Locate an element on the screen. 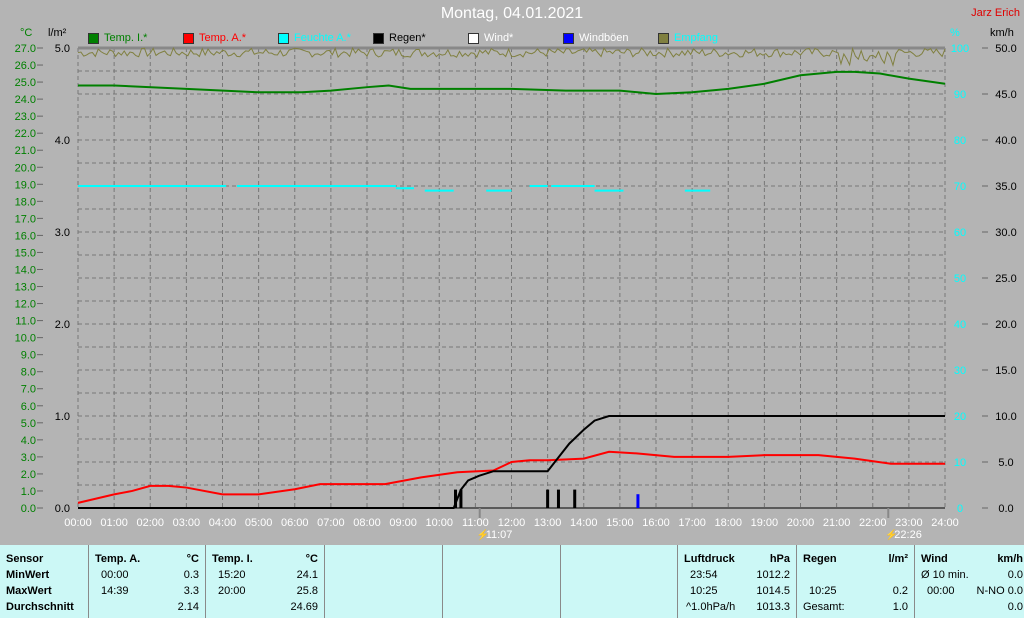  x-tick-label: 23:00 is located at coordinates (909, 523).